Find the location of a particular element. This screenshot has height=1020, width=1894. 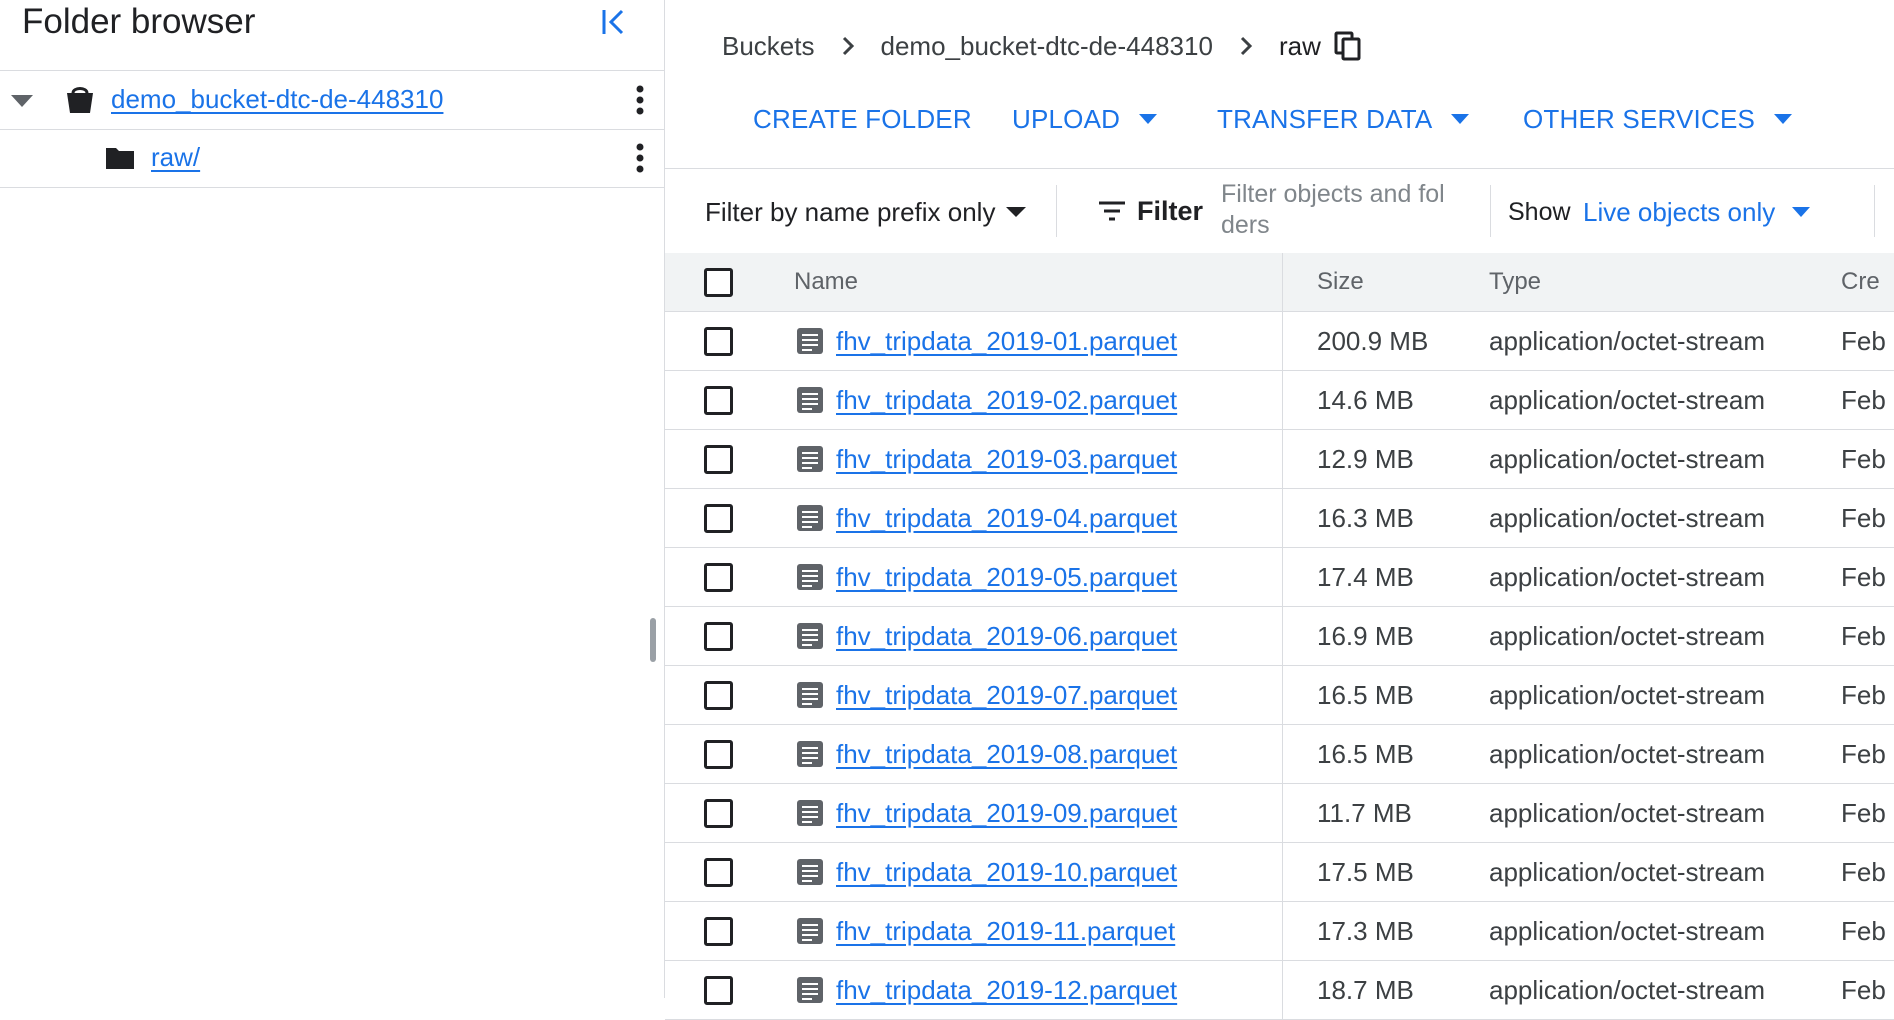

column-header-type: Type is located at coordinates (1654, 282).